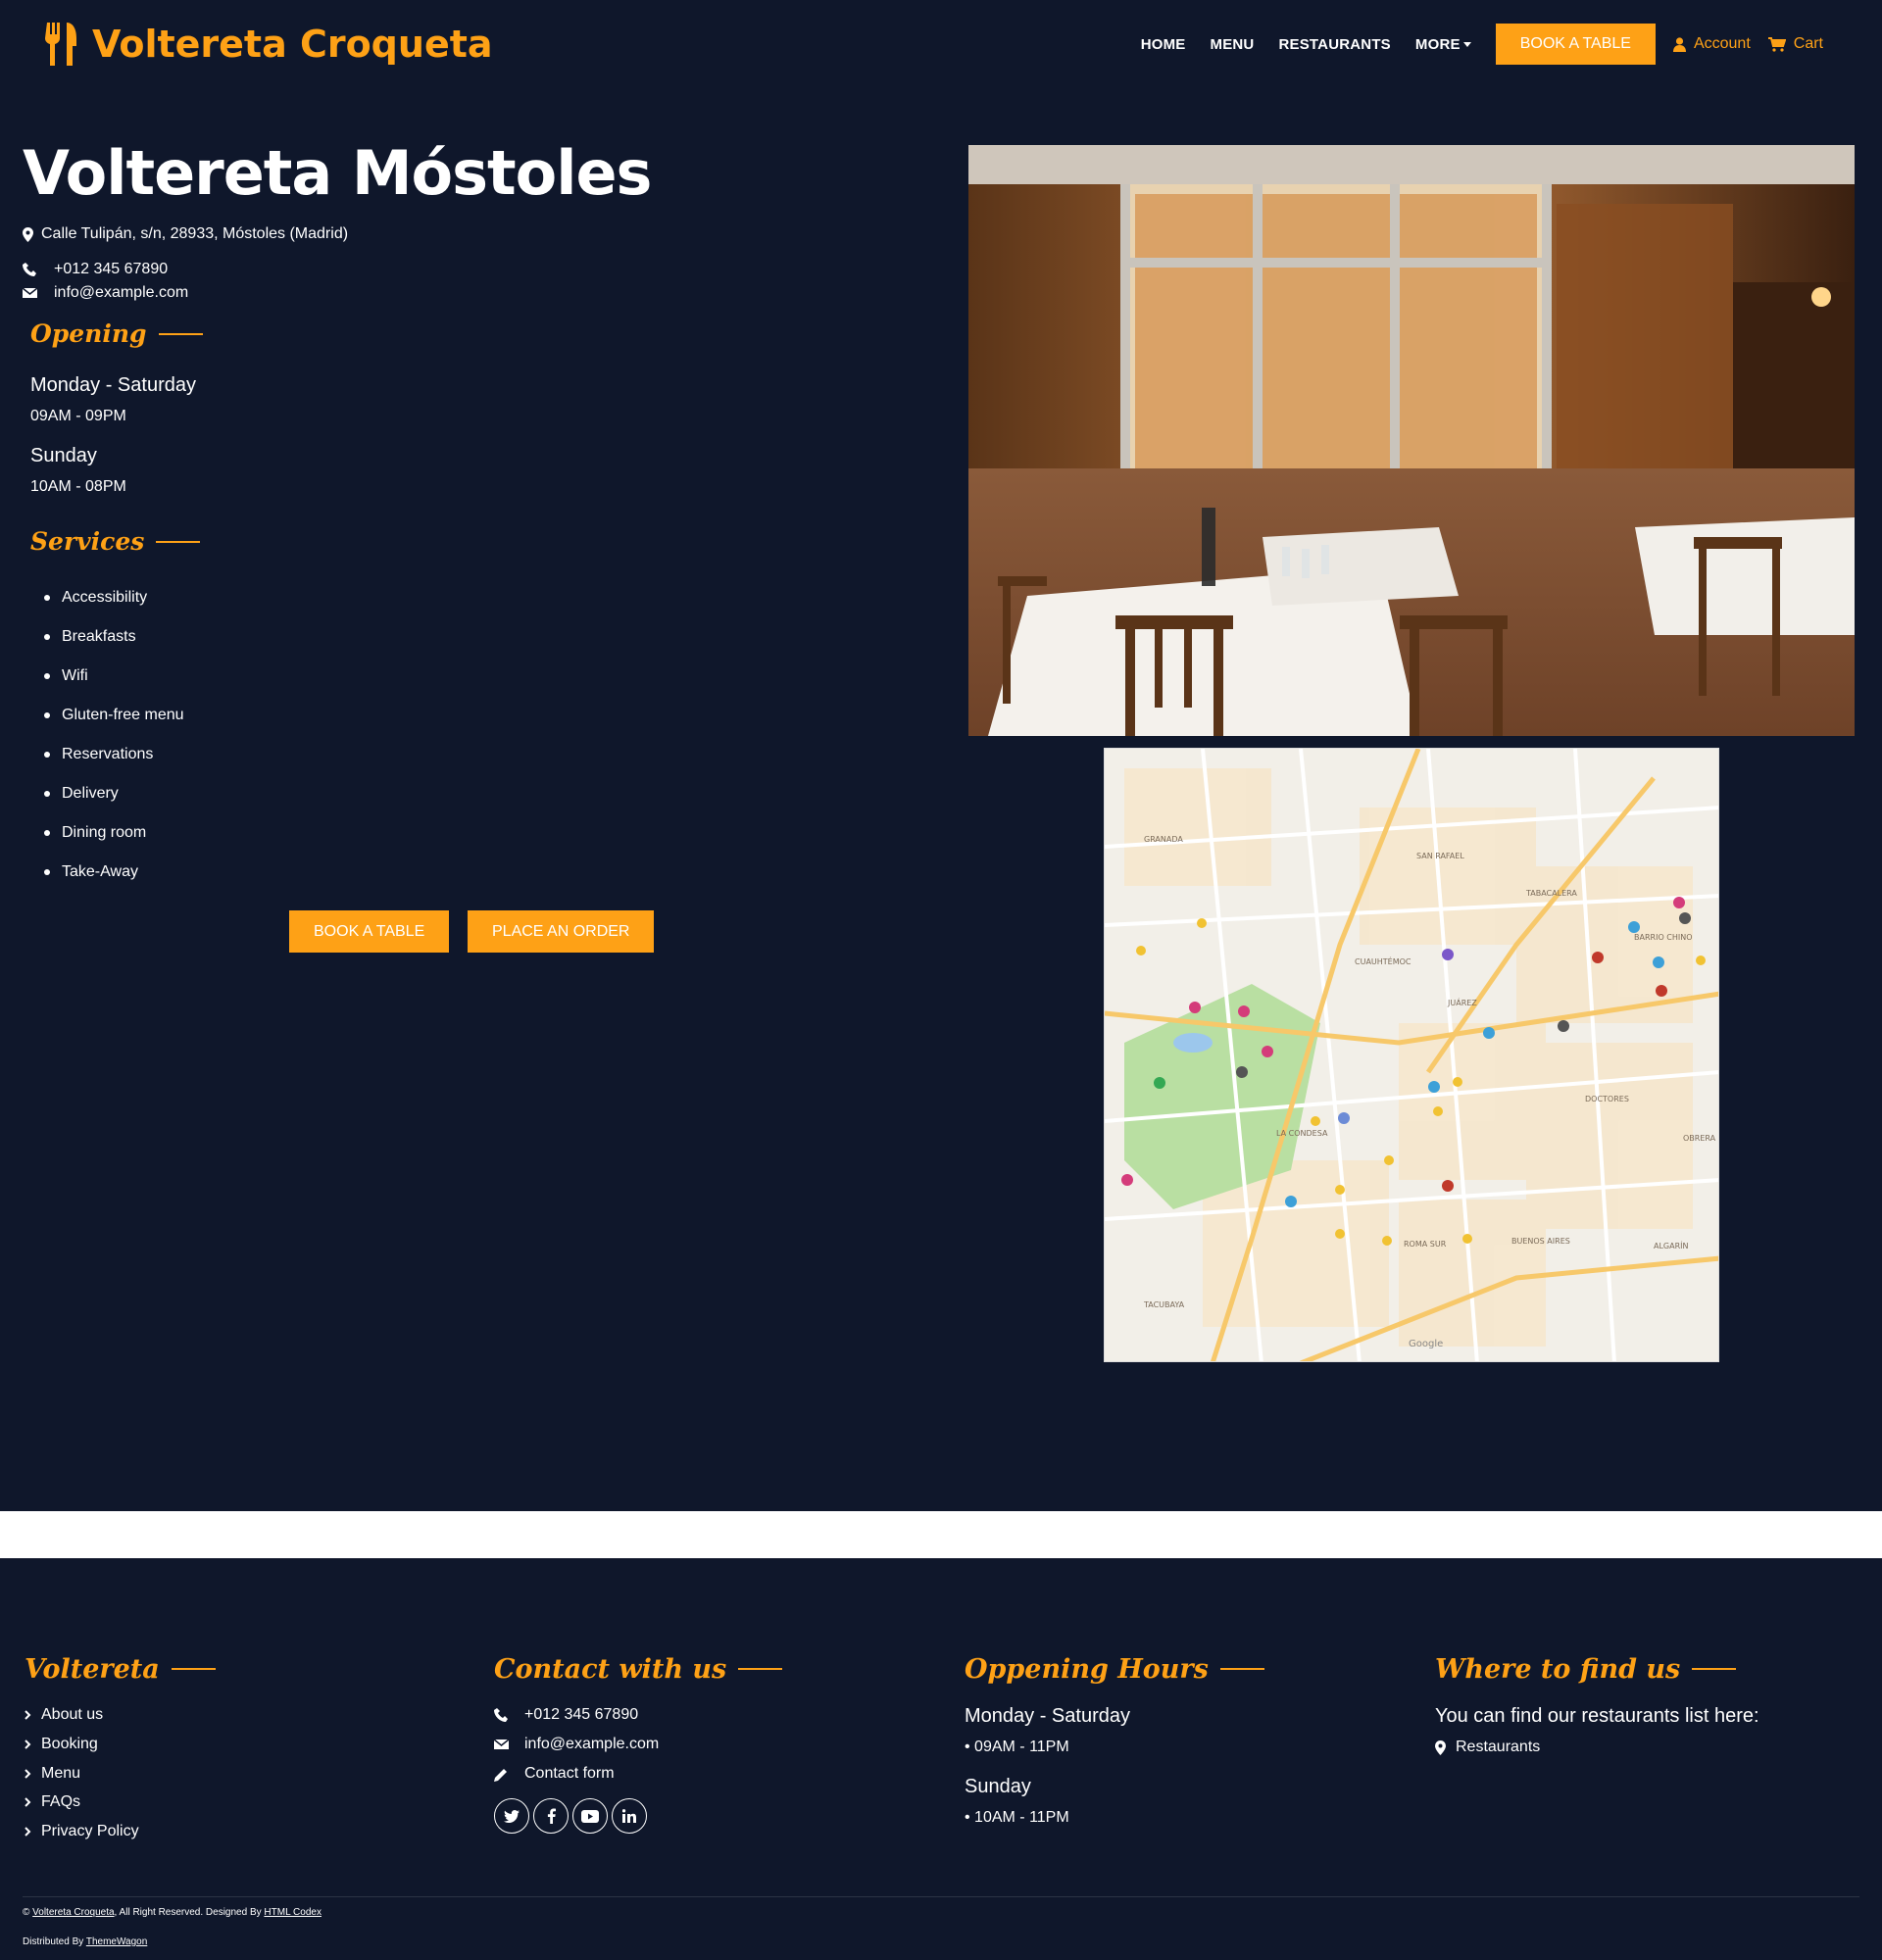 The image size is (1882, 1960). What do you see at coordinates (114, 637) in the screenshot?
I see `list-item: Breakfasts` at bounding box center [114, 637].